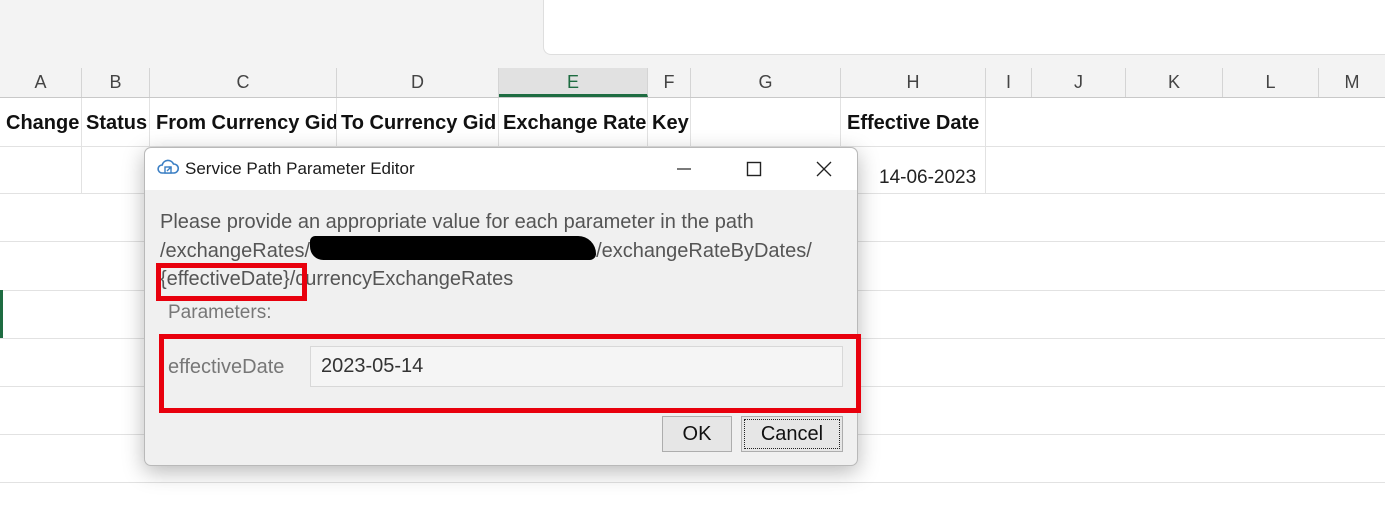  I want to click on cell-from-currency-gid: From Currency Gid, so click(243, 122).